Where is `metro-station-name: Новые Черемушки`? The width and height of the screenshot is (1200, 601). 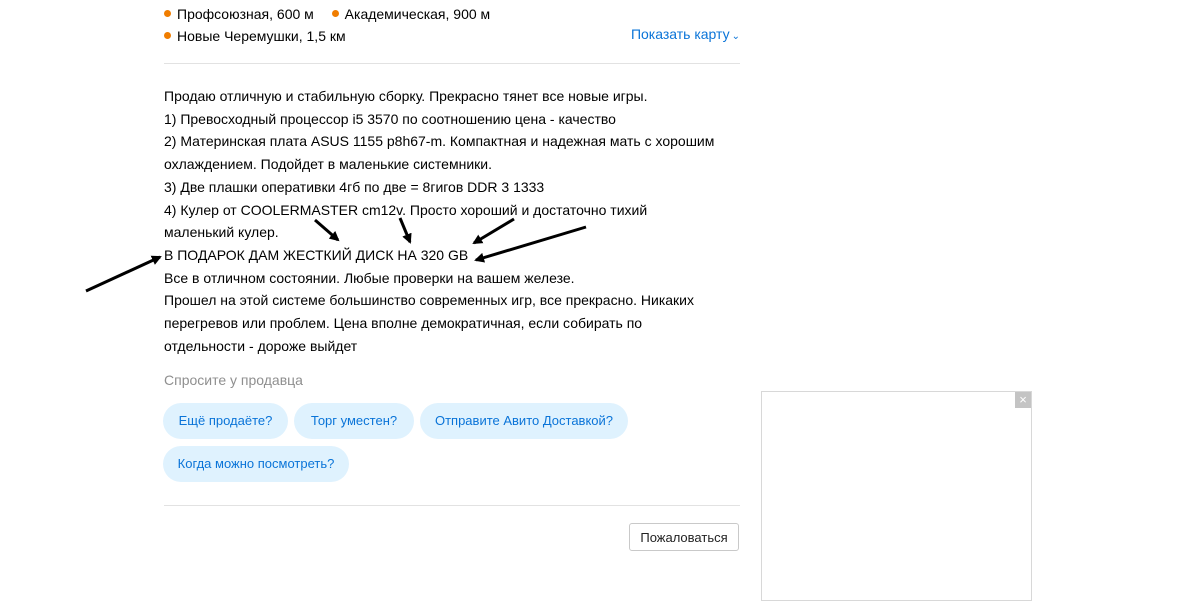 metro-station-name: Новые Черемушки is located at coordinates (238, 35).